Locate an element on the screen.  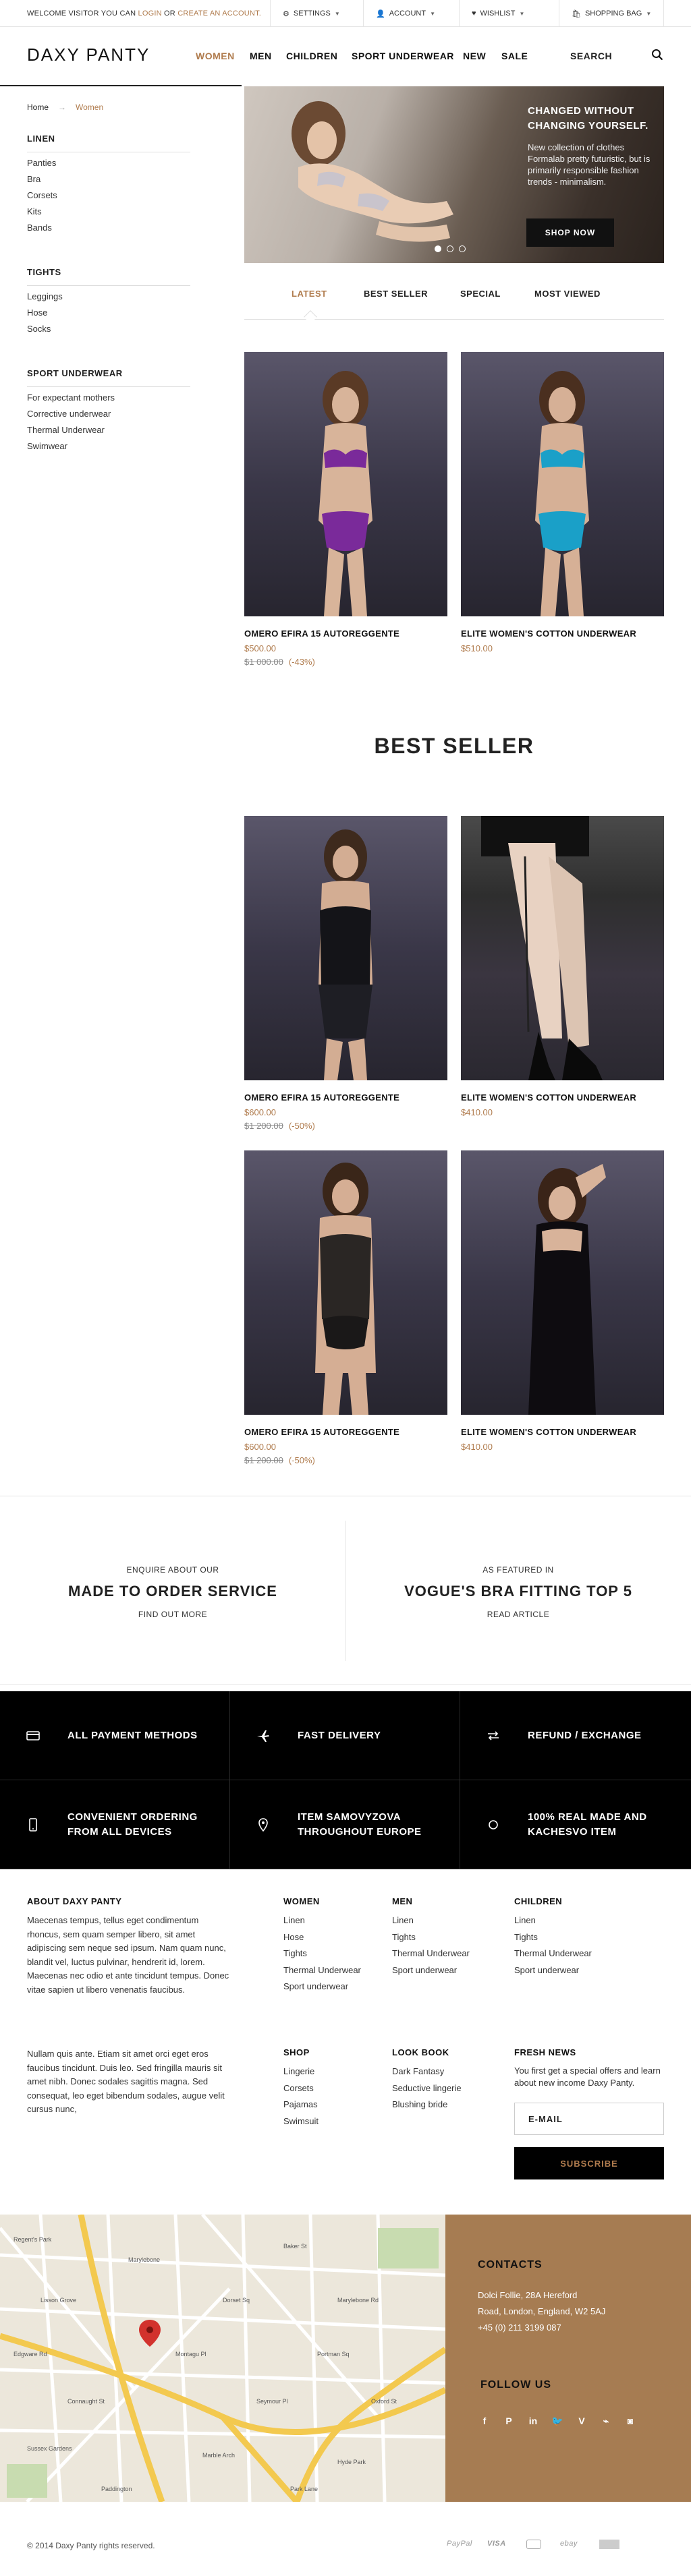
breadcrumb-home: Home is located at coordinates (38, 107).